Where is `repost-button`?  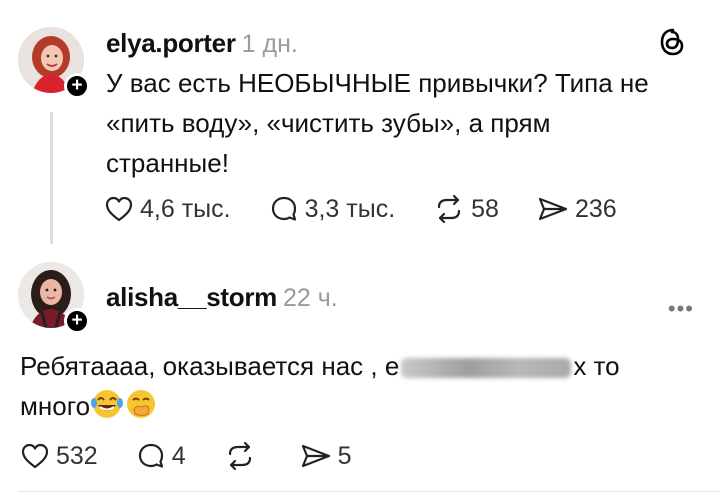
repost-button is located at coordinates (243, 456).